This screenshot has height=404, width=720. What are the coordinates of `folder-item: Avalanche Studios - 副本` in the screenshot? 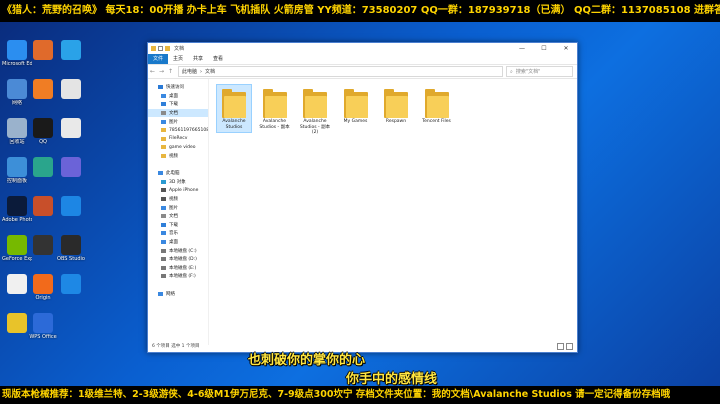 It's located at (275, 108).